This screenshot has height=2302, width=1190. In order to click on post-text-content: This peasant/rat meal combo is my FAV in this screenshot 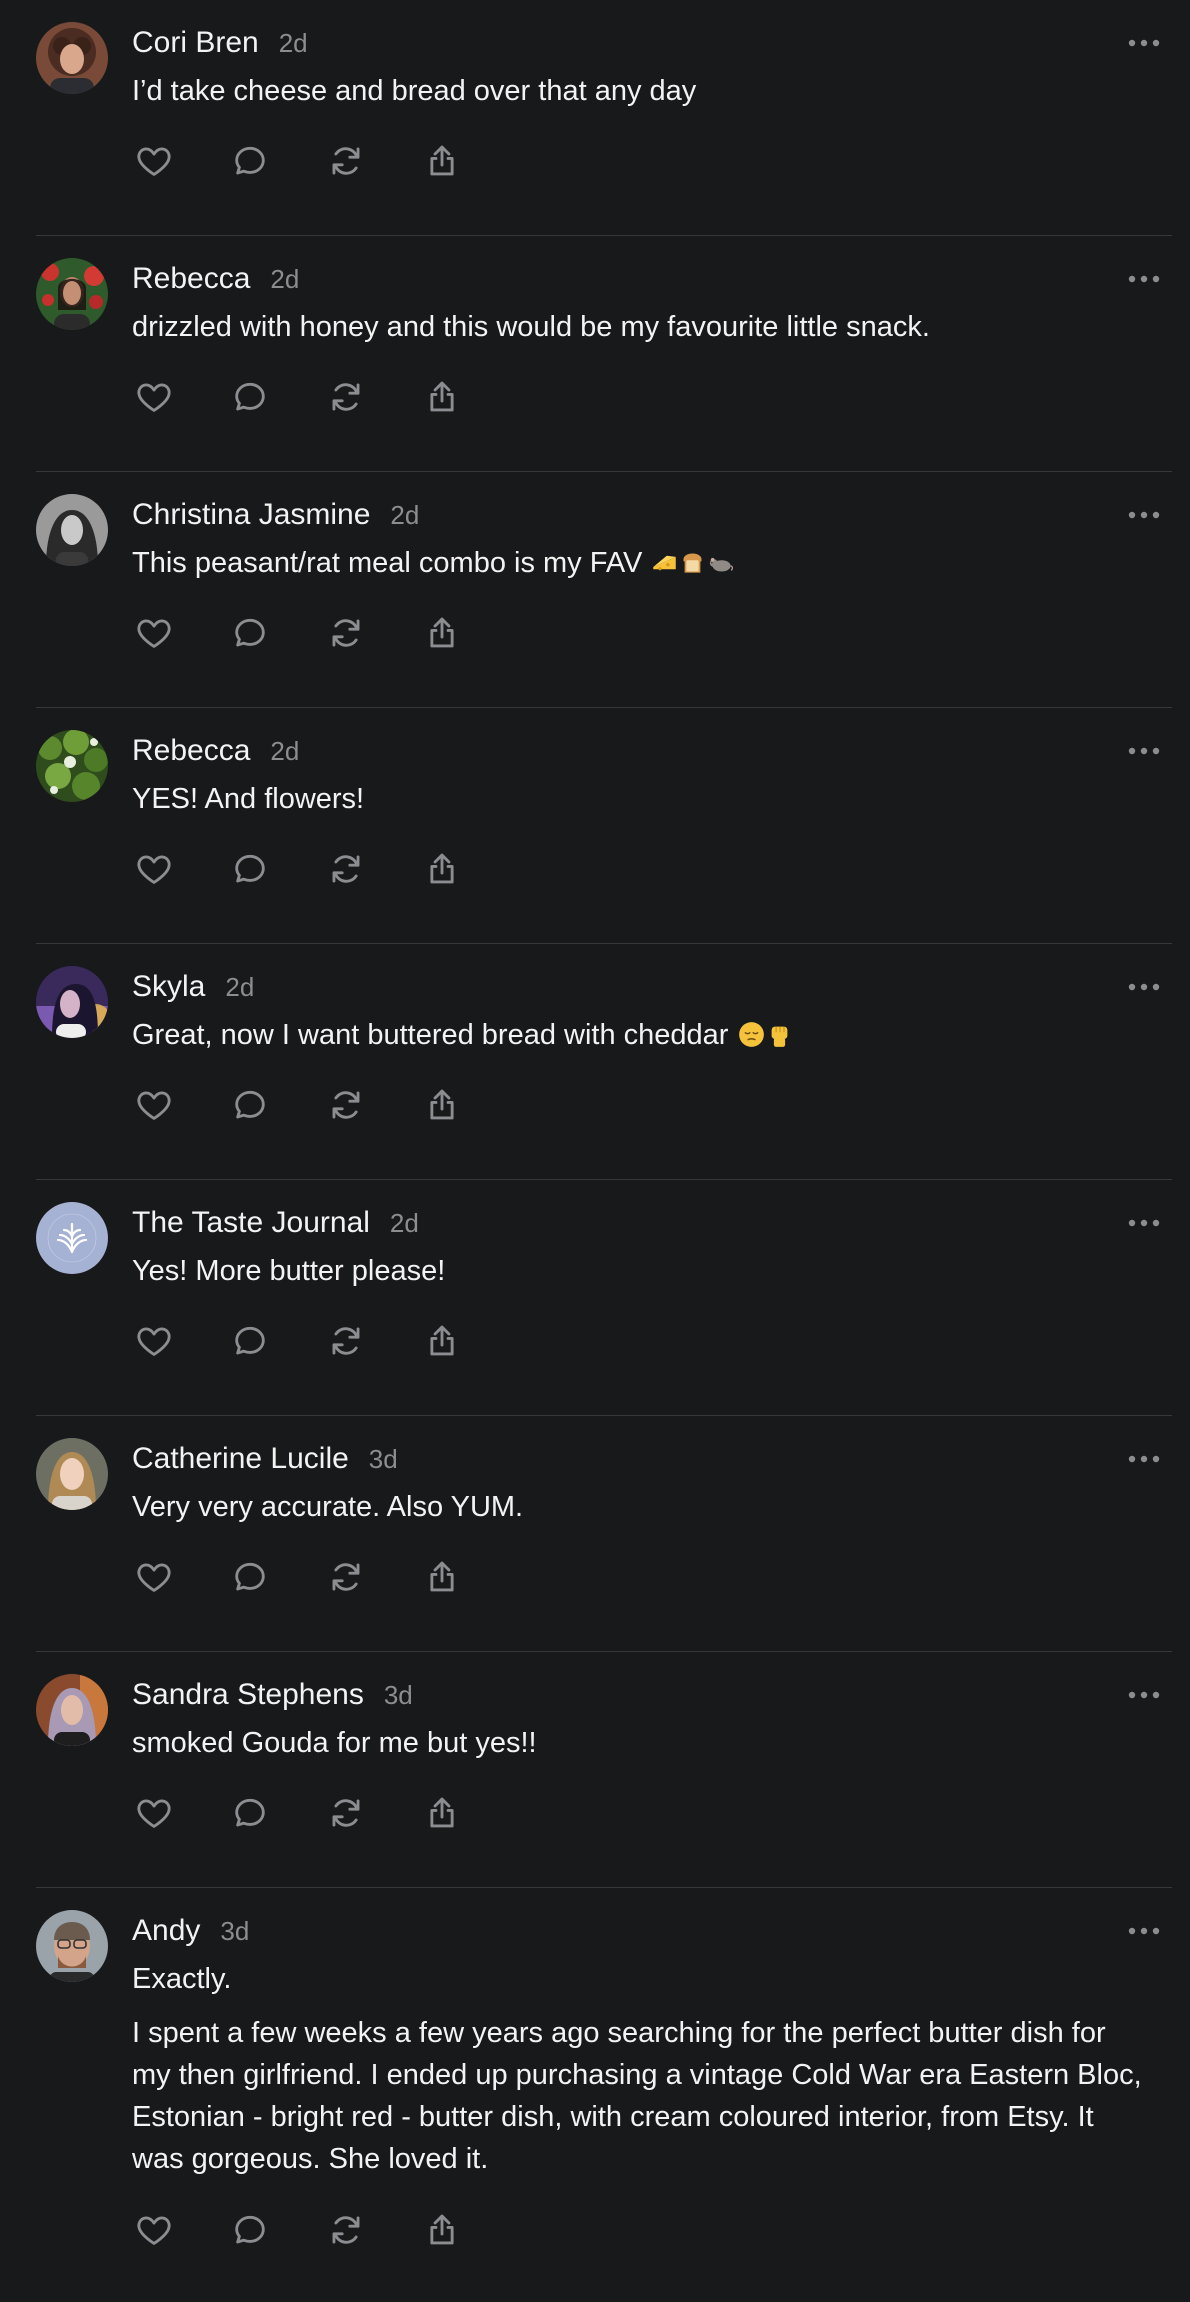, I will do `click(387, 563)`.